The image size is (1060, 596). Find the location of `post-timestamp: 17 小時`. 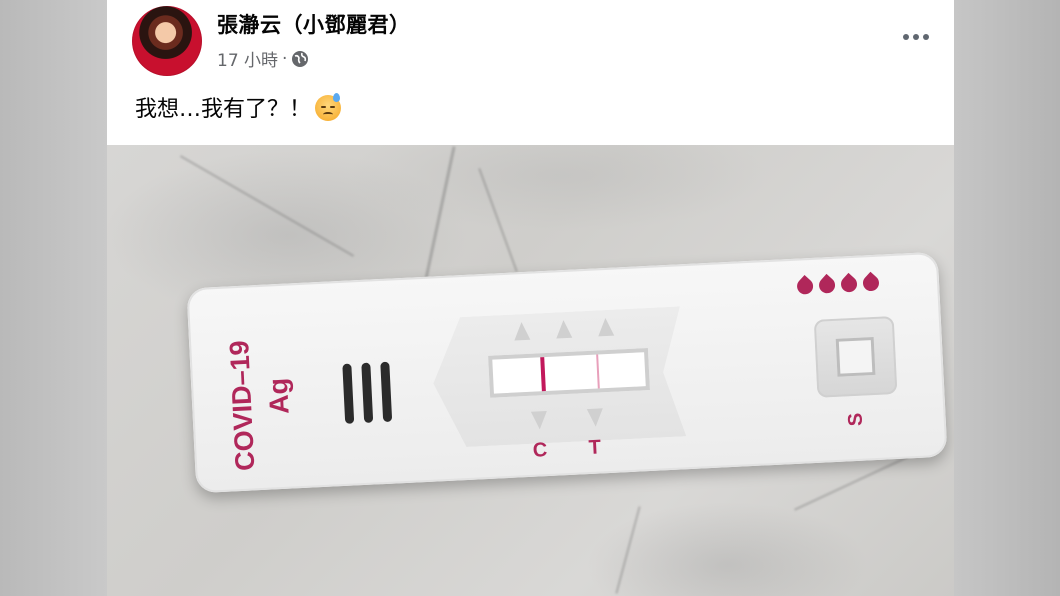

post-timestamp: 17 小時 is located at coordinates (247, 58).